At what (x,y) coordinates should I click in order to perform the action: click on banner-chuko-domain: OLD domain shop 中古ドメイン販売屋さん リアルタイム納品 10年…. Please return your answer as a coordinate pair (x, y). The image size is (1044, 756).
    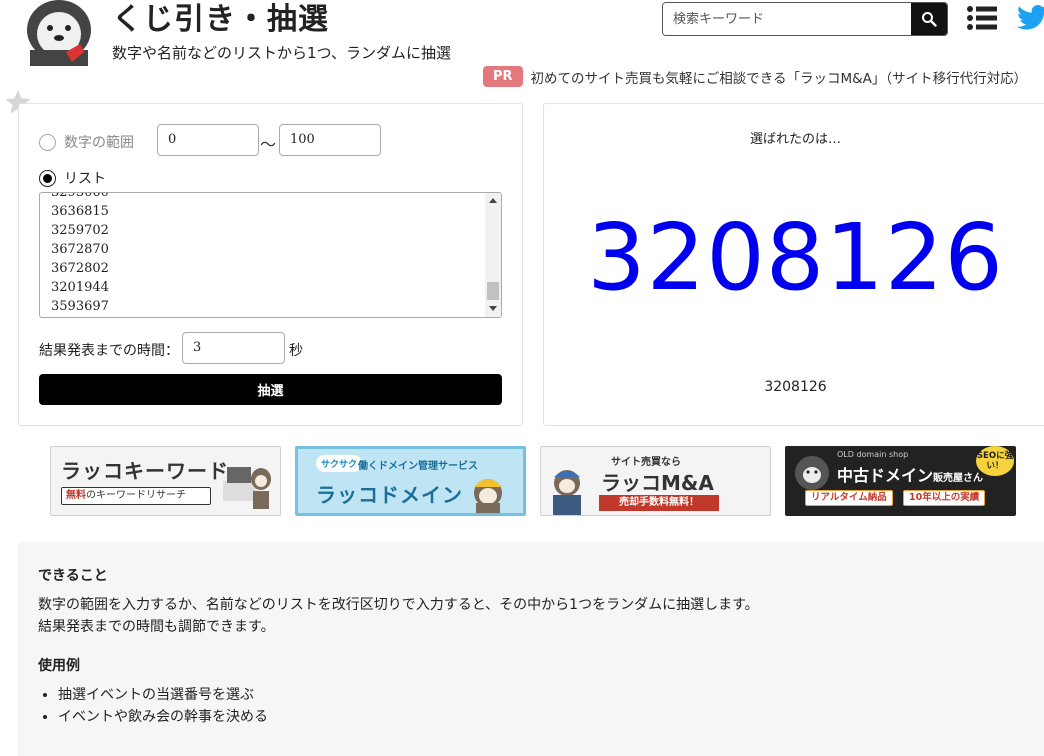
    Looking at the image, I should click on (900, 481).